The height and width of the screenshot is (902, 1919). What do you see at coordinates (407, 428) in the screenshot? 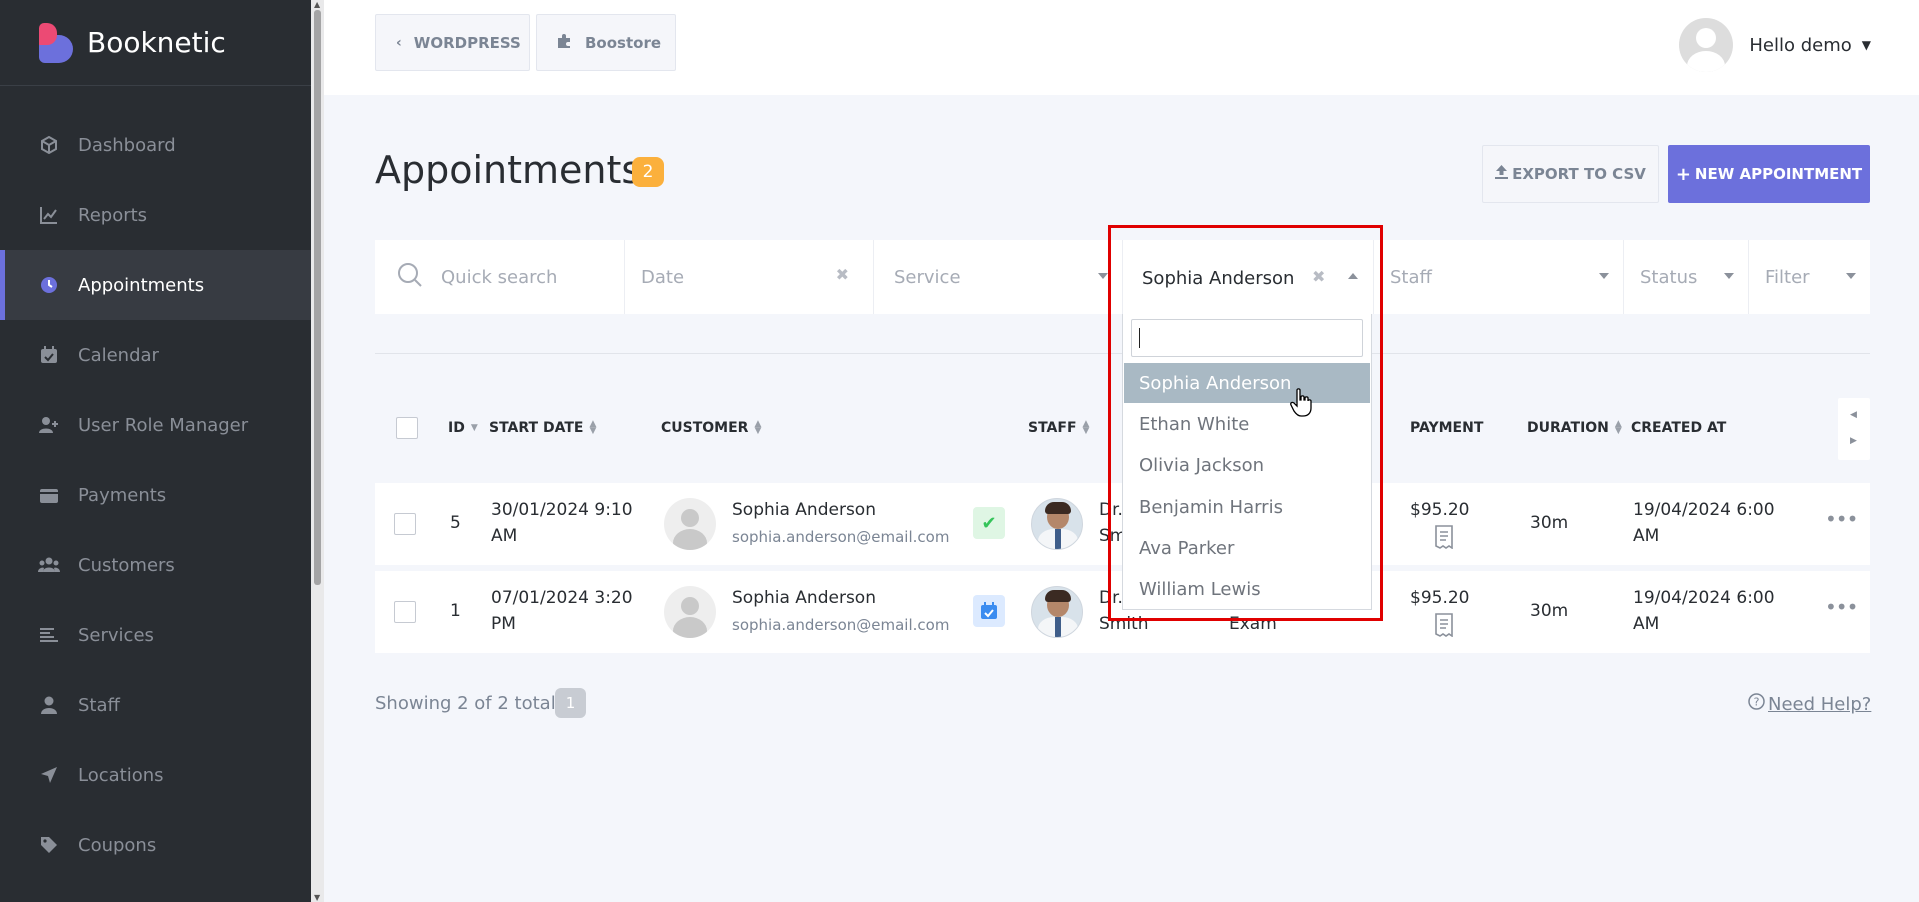
I see `select-all-checkbox` at bounding box center [407, 428].